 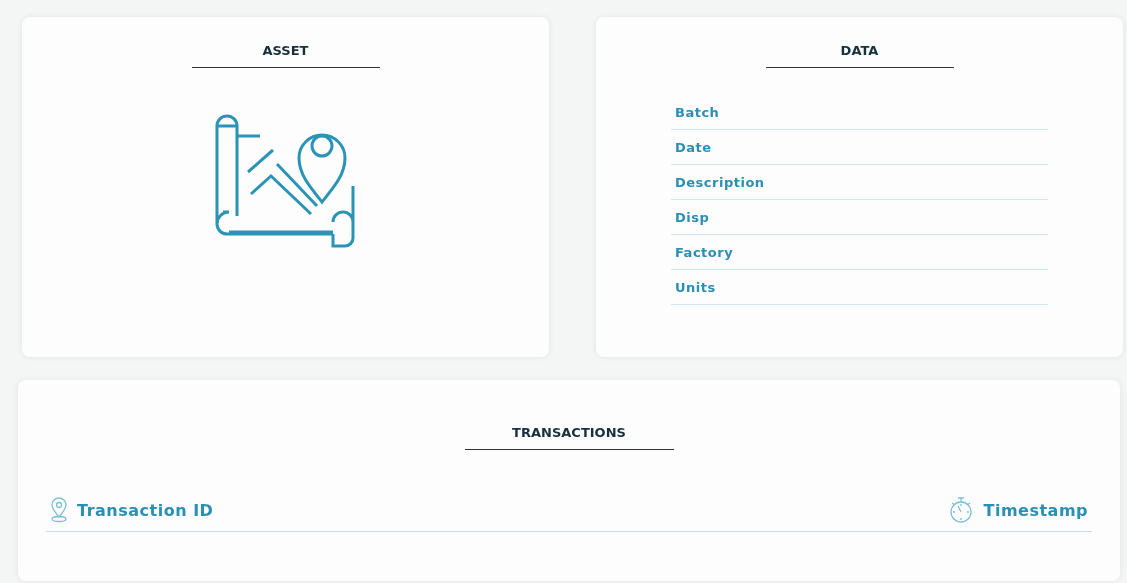 I want to click on card-title: ASSET, so click(x=285, y=55).